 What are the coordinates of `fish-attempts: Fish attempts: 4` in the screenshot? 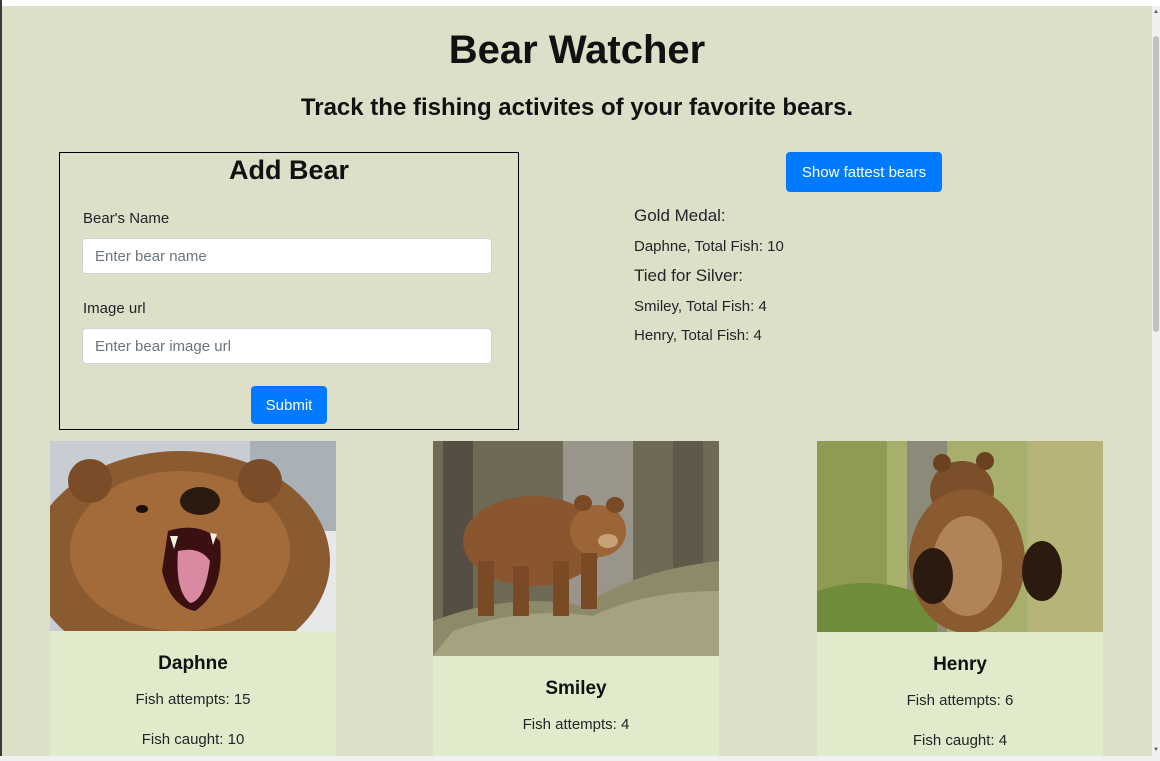 It's located at (576, 724).